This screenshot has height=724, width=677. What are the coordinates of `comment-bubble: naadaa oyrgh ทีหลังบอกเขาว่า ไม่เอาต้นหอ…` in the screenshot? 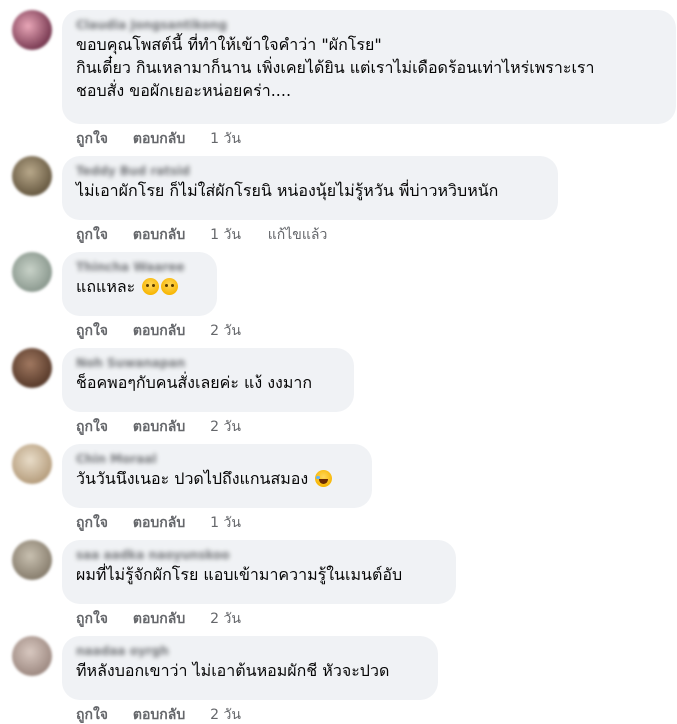 It's located at (250, 668).